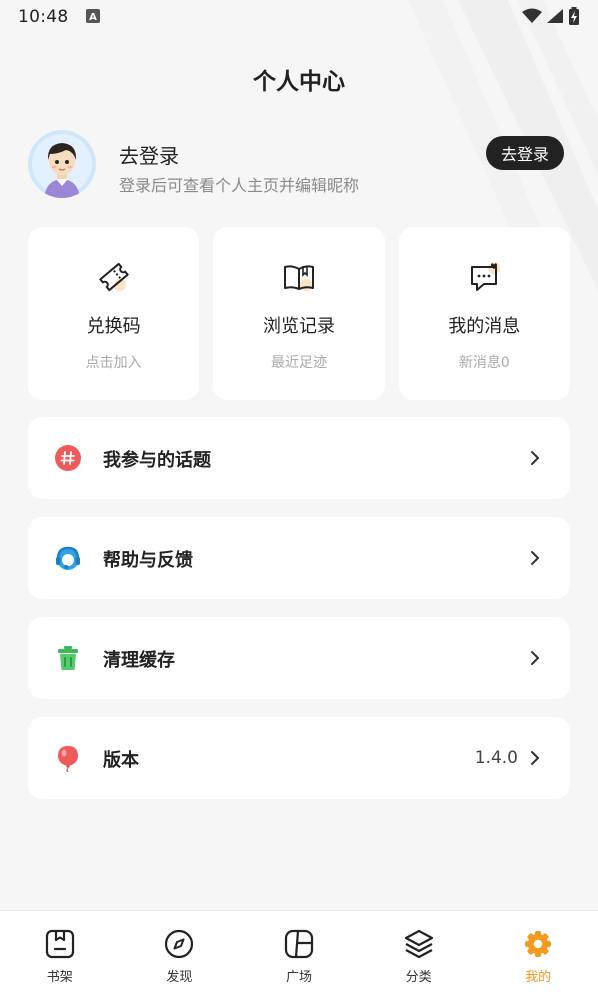 This screenshot has height=999, width=598. I want to click on menu-label: 清理缓存, so click(139, 660).